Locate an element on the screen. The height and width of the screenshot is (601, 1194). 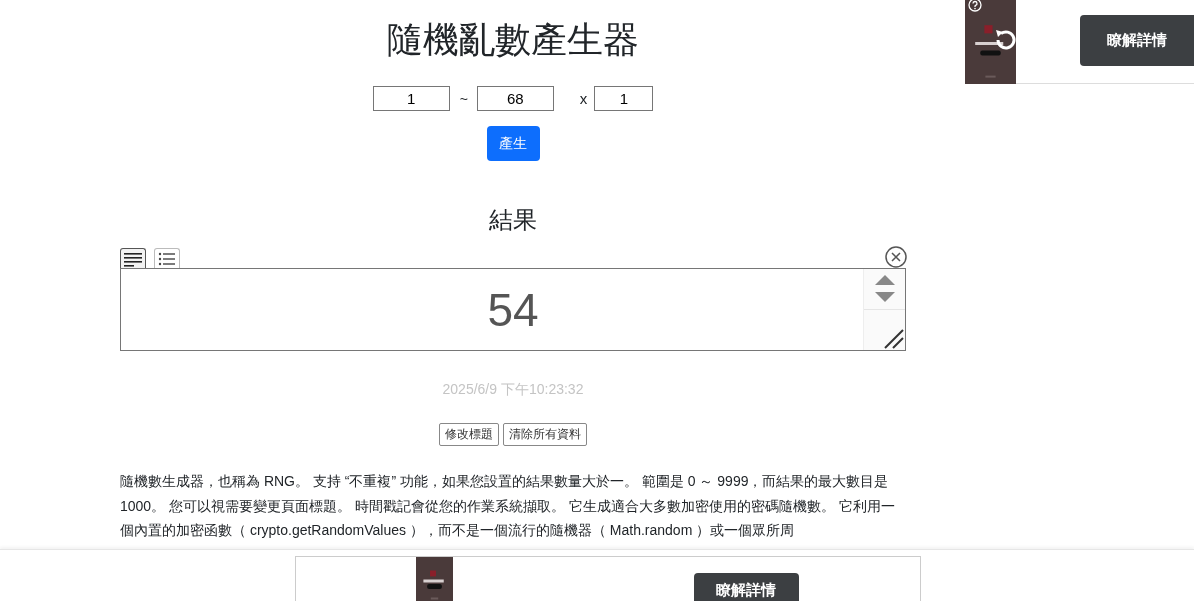
max-field: 68 is located at coordinates (515, 98).